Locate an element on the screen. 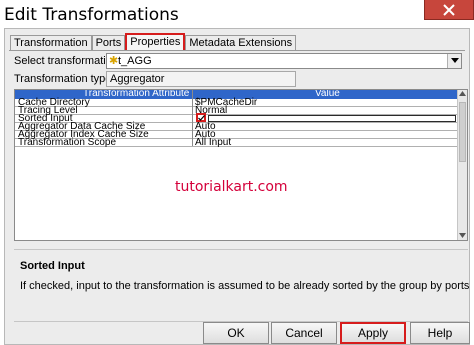  scrollbar-thumb is located at coordinates (462, 132).